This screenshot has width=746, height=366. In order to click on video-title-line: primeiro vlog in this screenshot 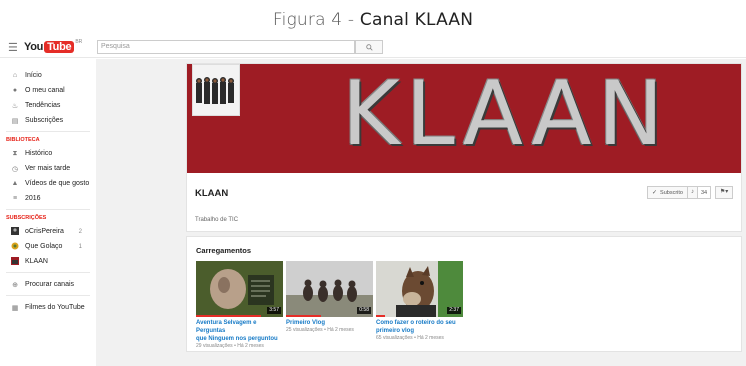, I will do `click(395, 331)`.